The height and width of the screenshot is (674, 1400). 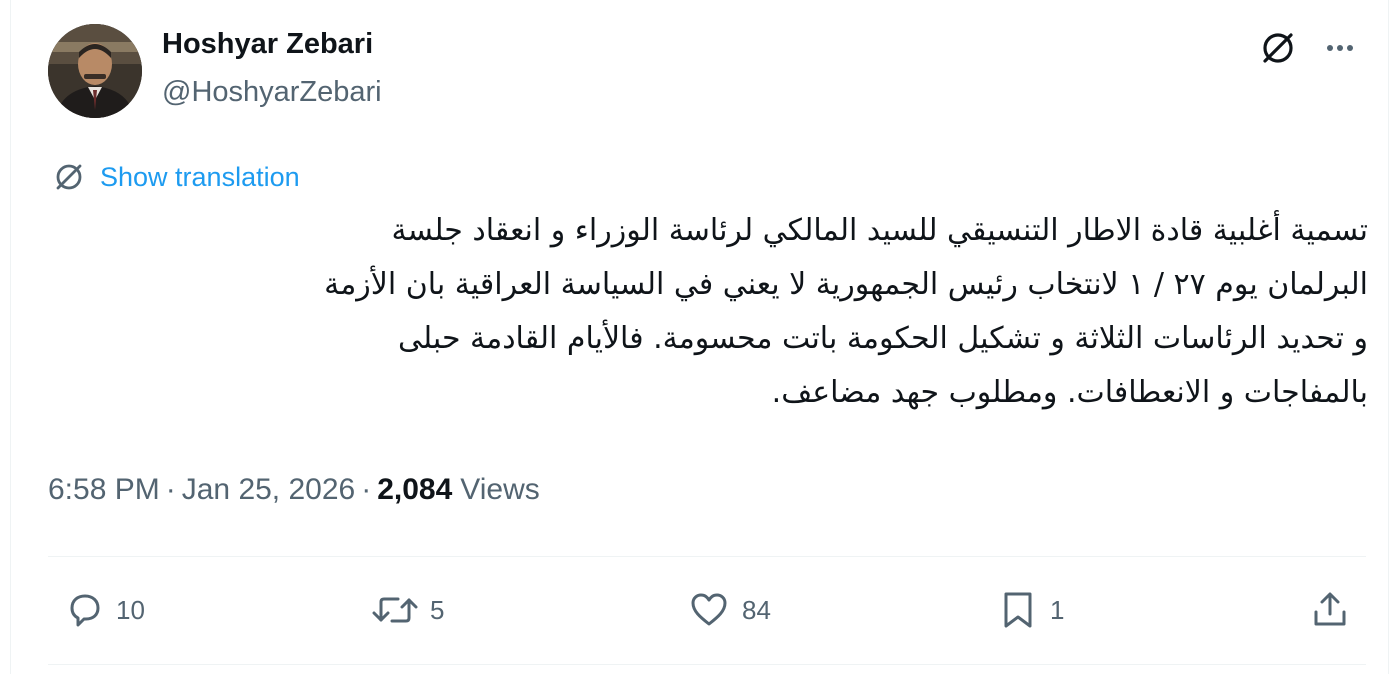 What do you see at coordinates (10, 337) in the screenshot?
I see `left-border` at bounding box center [10, 337].